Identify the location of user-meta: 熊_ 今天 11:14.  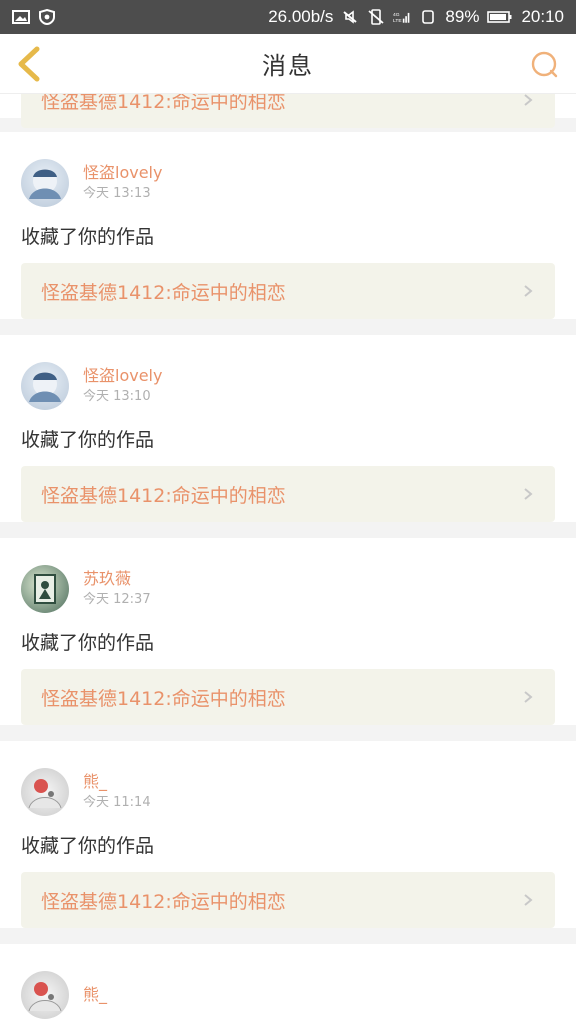
(117, 792).